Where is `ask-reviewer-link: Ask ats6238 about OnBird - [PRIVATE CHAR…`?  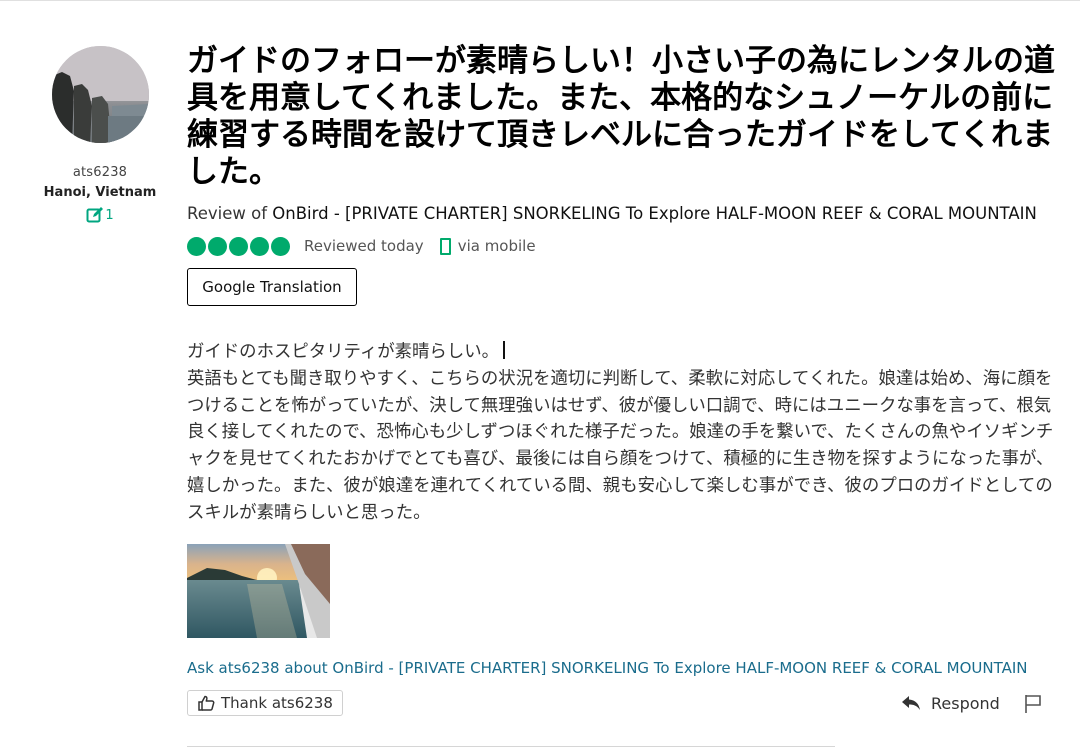
ask-reviewer-link: Ask ats6238 about OnBird - [PRIVATE CHAR… is located at coordinates (627, 668).